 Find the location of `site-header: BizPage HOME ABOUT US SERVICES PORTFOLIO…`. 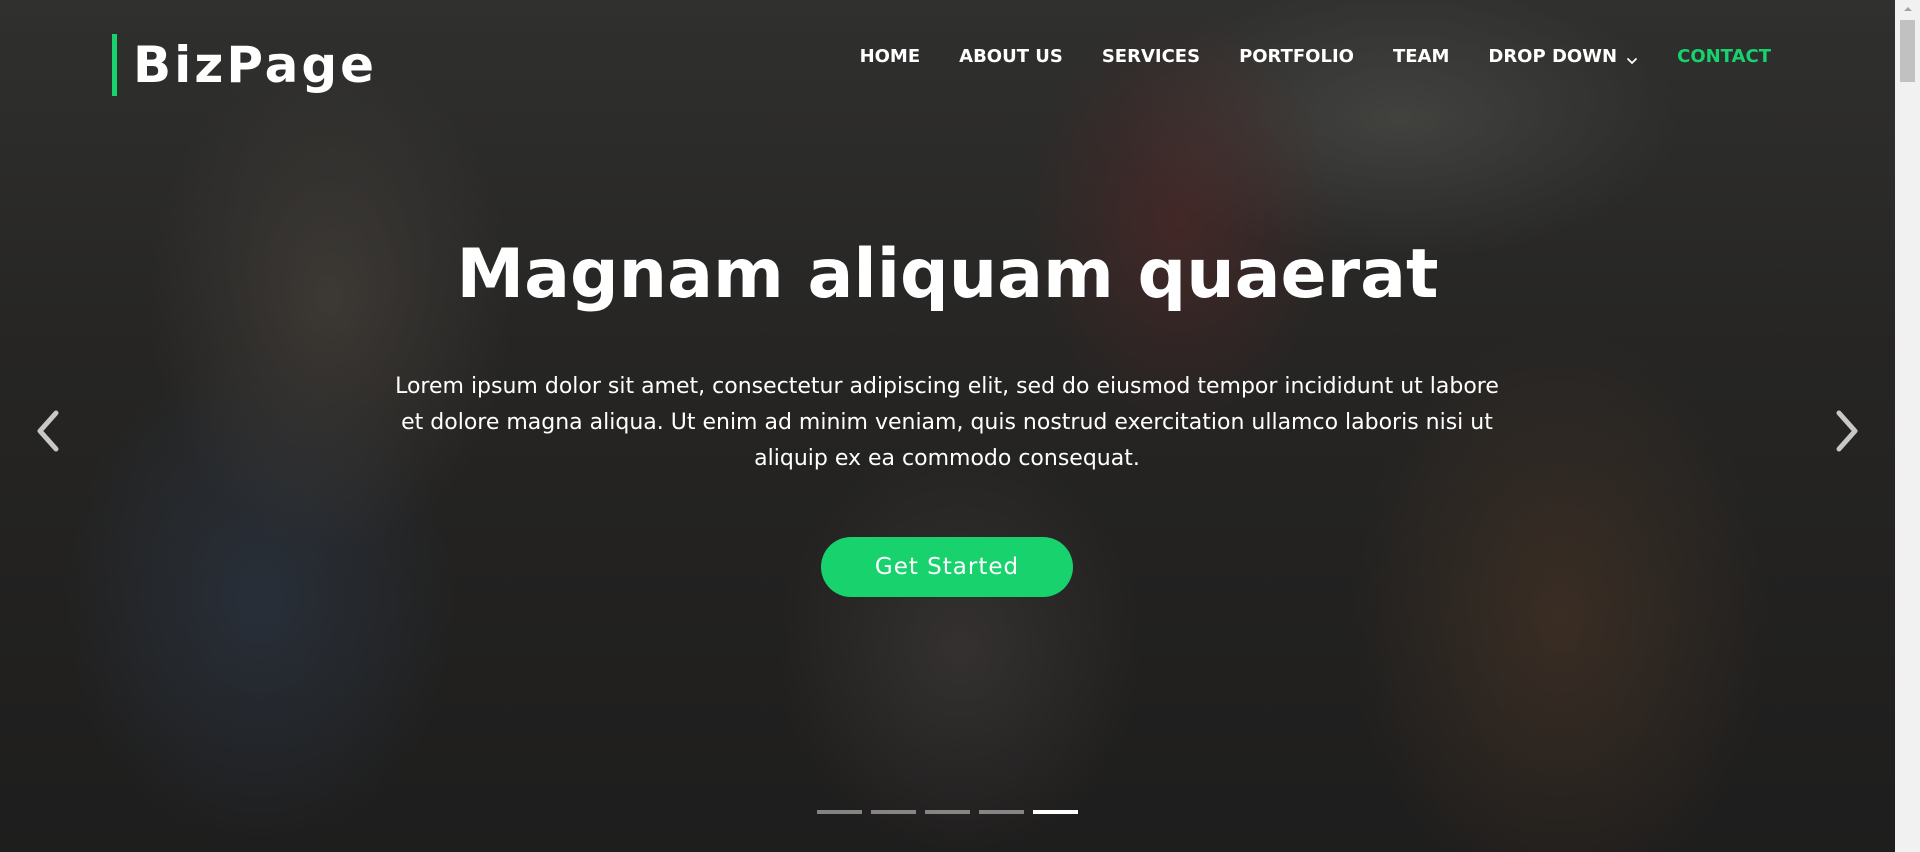

site-header: BizPage HOME ABOUT US SERVICES PORTFOLIO… is located at coordinates (947, 60).